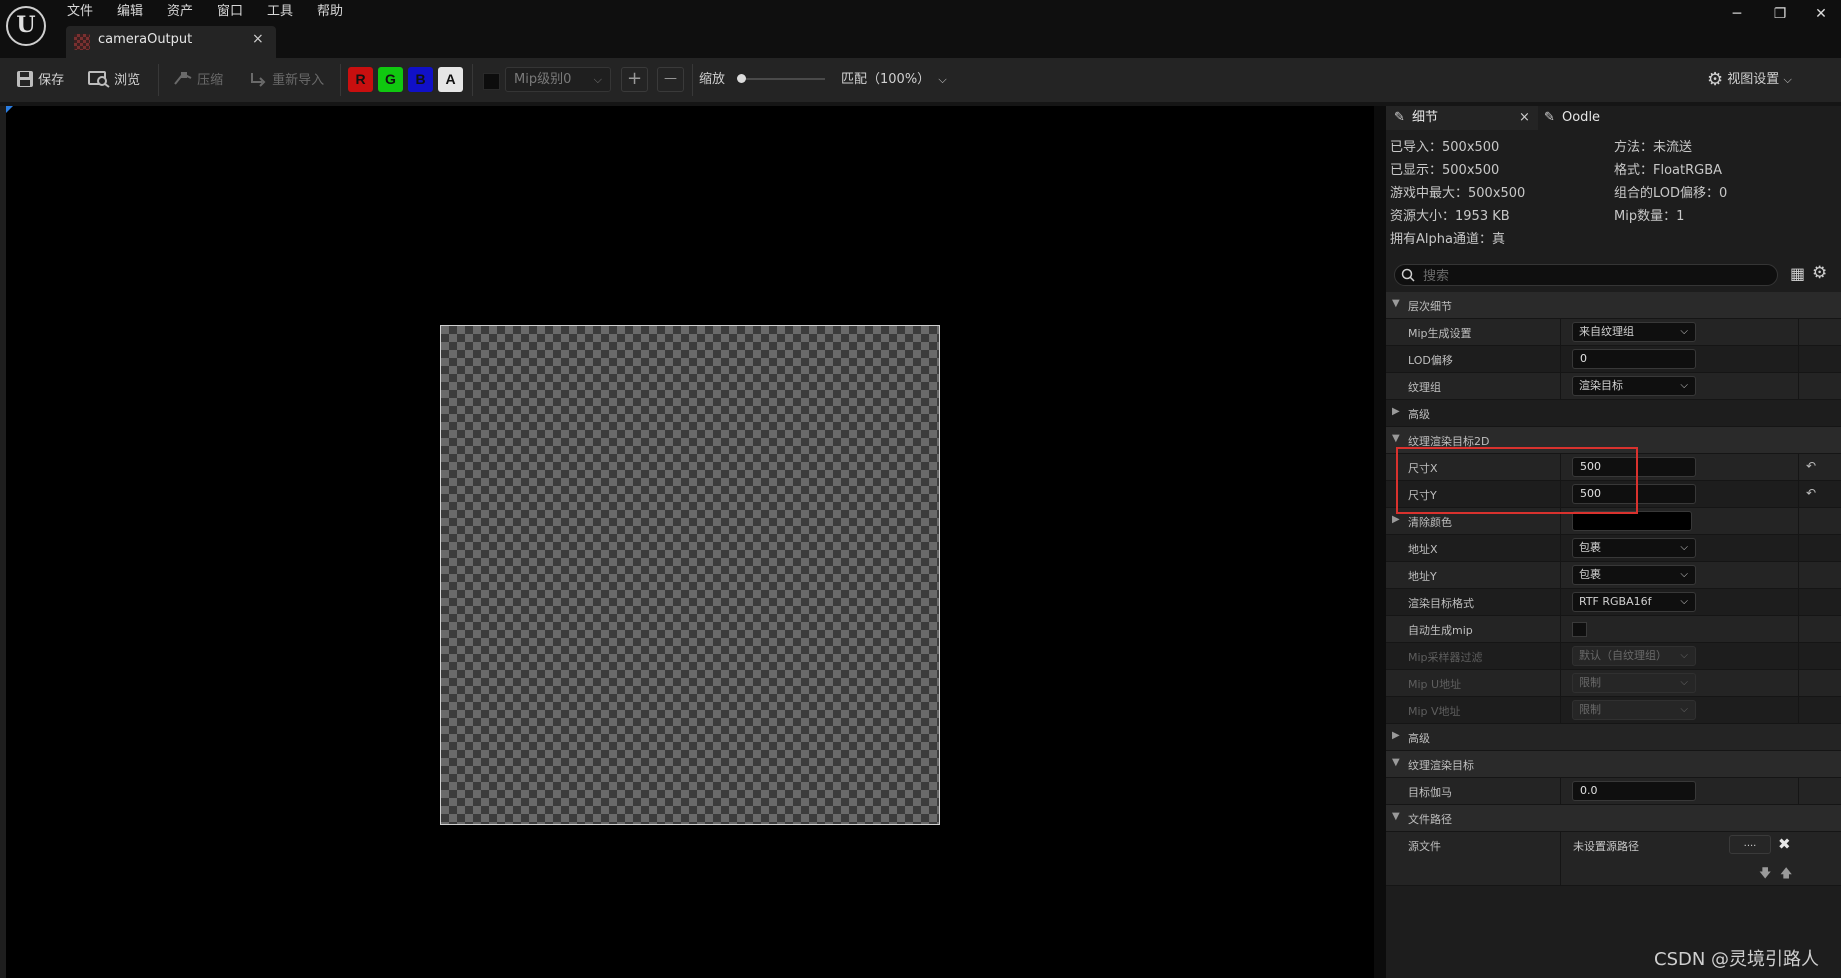 The height and width of the screenshot is (978, 1841). Describe the element at coordinates (1634, 359) in the screenshot. I see `lod-bias-input: 0` at that location.